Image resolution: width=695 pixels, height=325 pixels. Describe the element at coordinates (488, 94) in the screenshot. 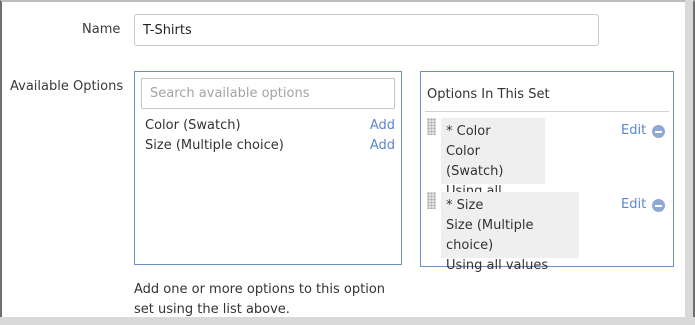

I see `options-in-set-title: Options In This Set` at that location.